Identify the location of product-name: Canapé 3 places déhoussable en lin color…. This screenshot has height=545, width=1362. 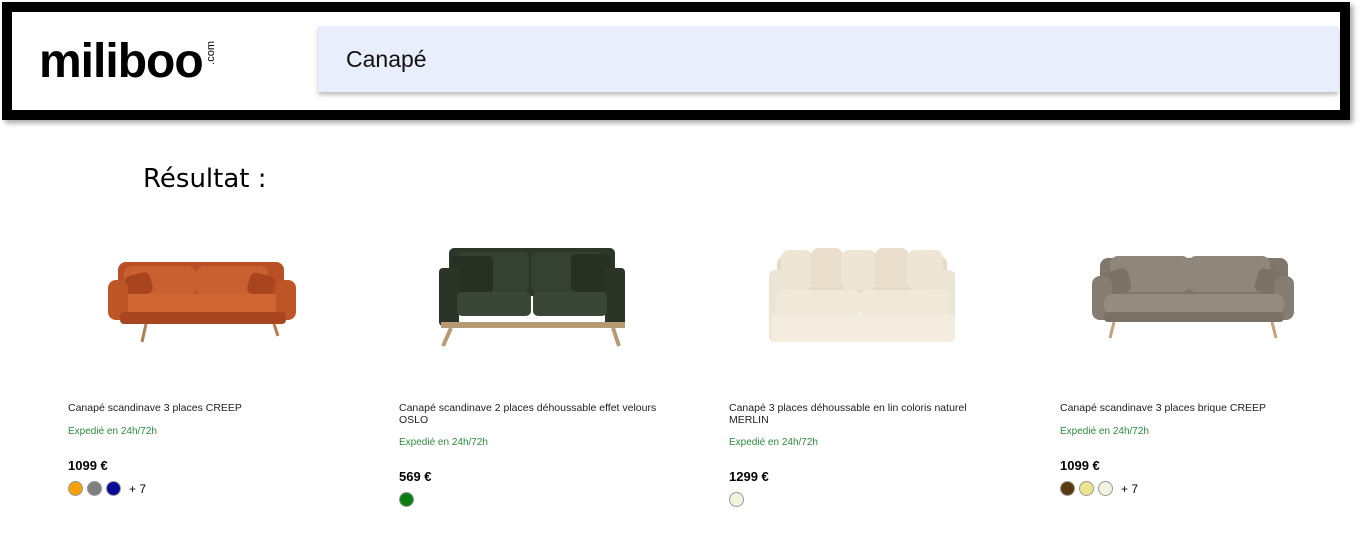
(864, 414).